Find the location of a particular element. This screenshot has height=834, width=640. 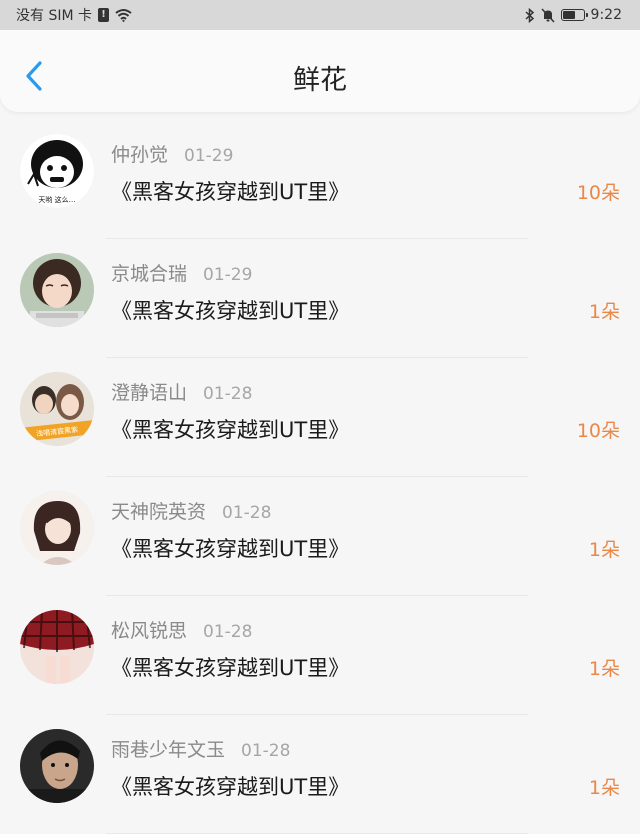

app-header: 鲜花 is located at coordinates (320, 71).